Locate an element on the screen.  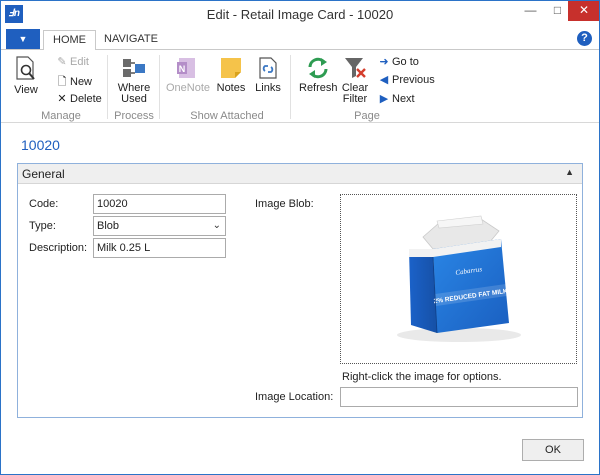
fasttab-header: General ▲ is located at coordinates (300, 174).